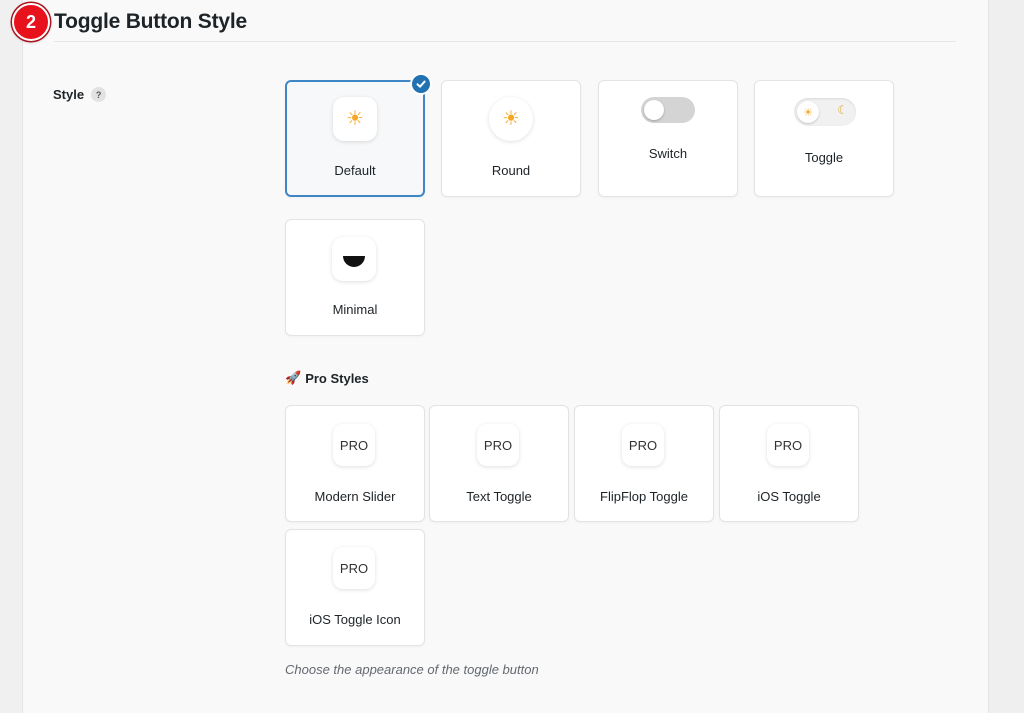  I want to click on pro-option-text-toggle: PRO Text Toggle, so click(499, 463).